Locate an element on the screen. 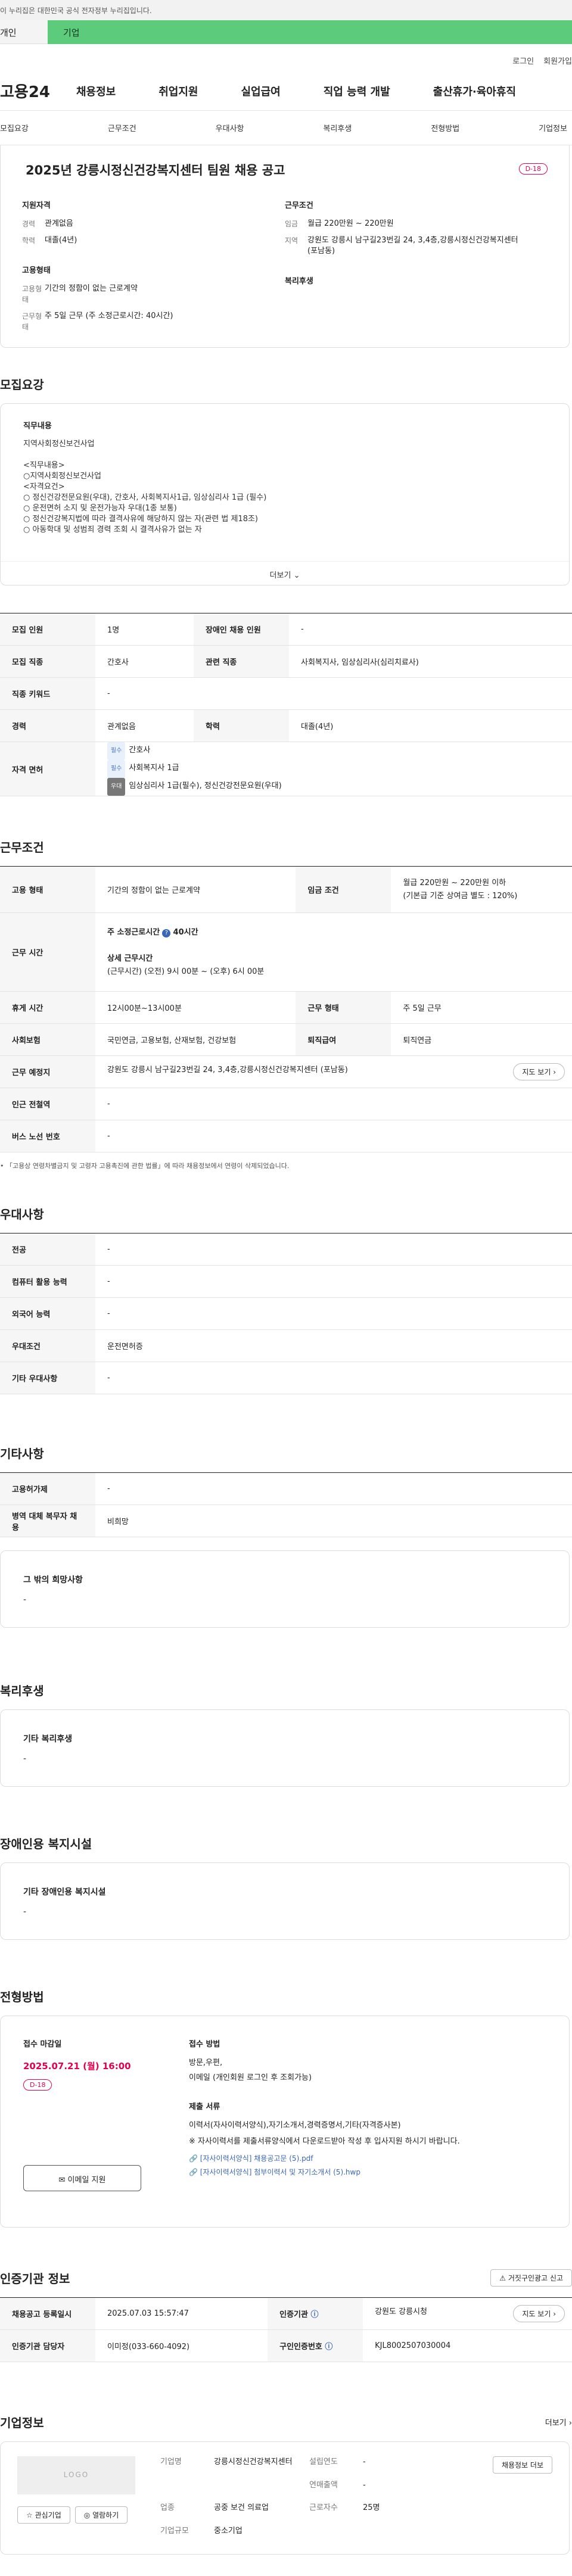 The height and width of the screenshot is (2576, 572). company-more-link: 더보기 › is located at coordinates (558, 2422).